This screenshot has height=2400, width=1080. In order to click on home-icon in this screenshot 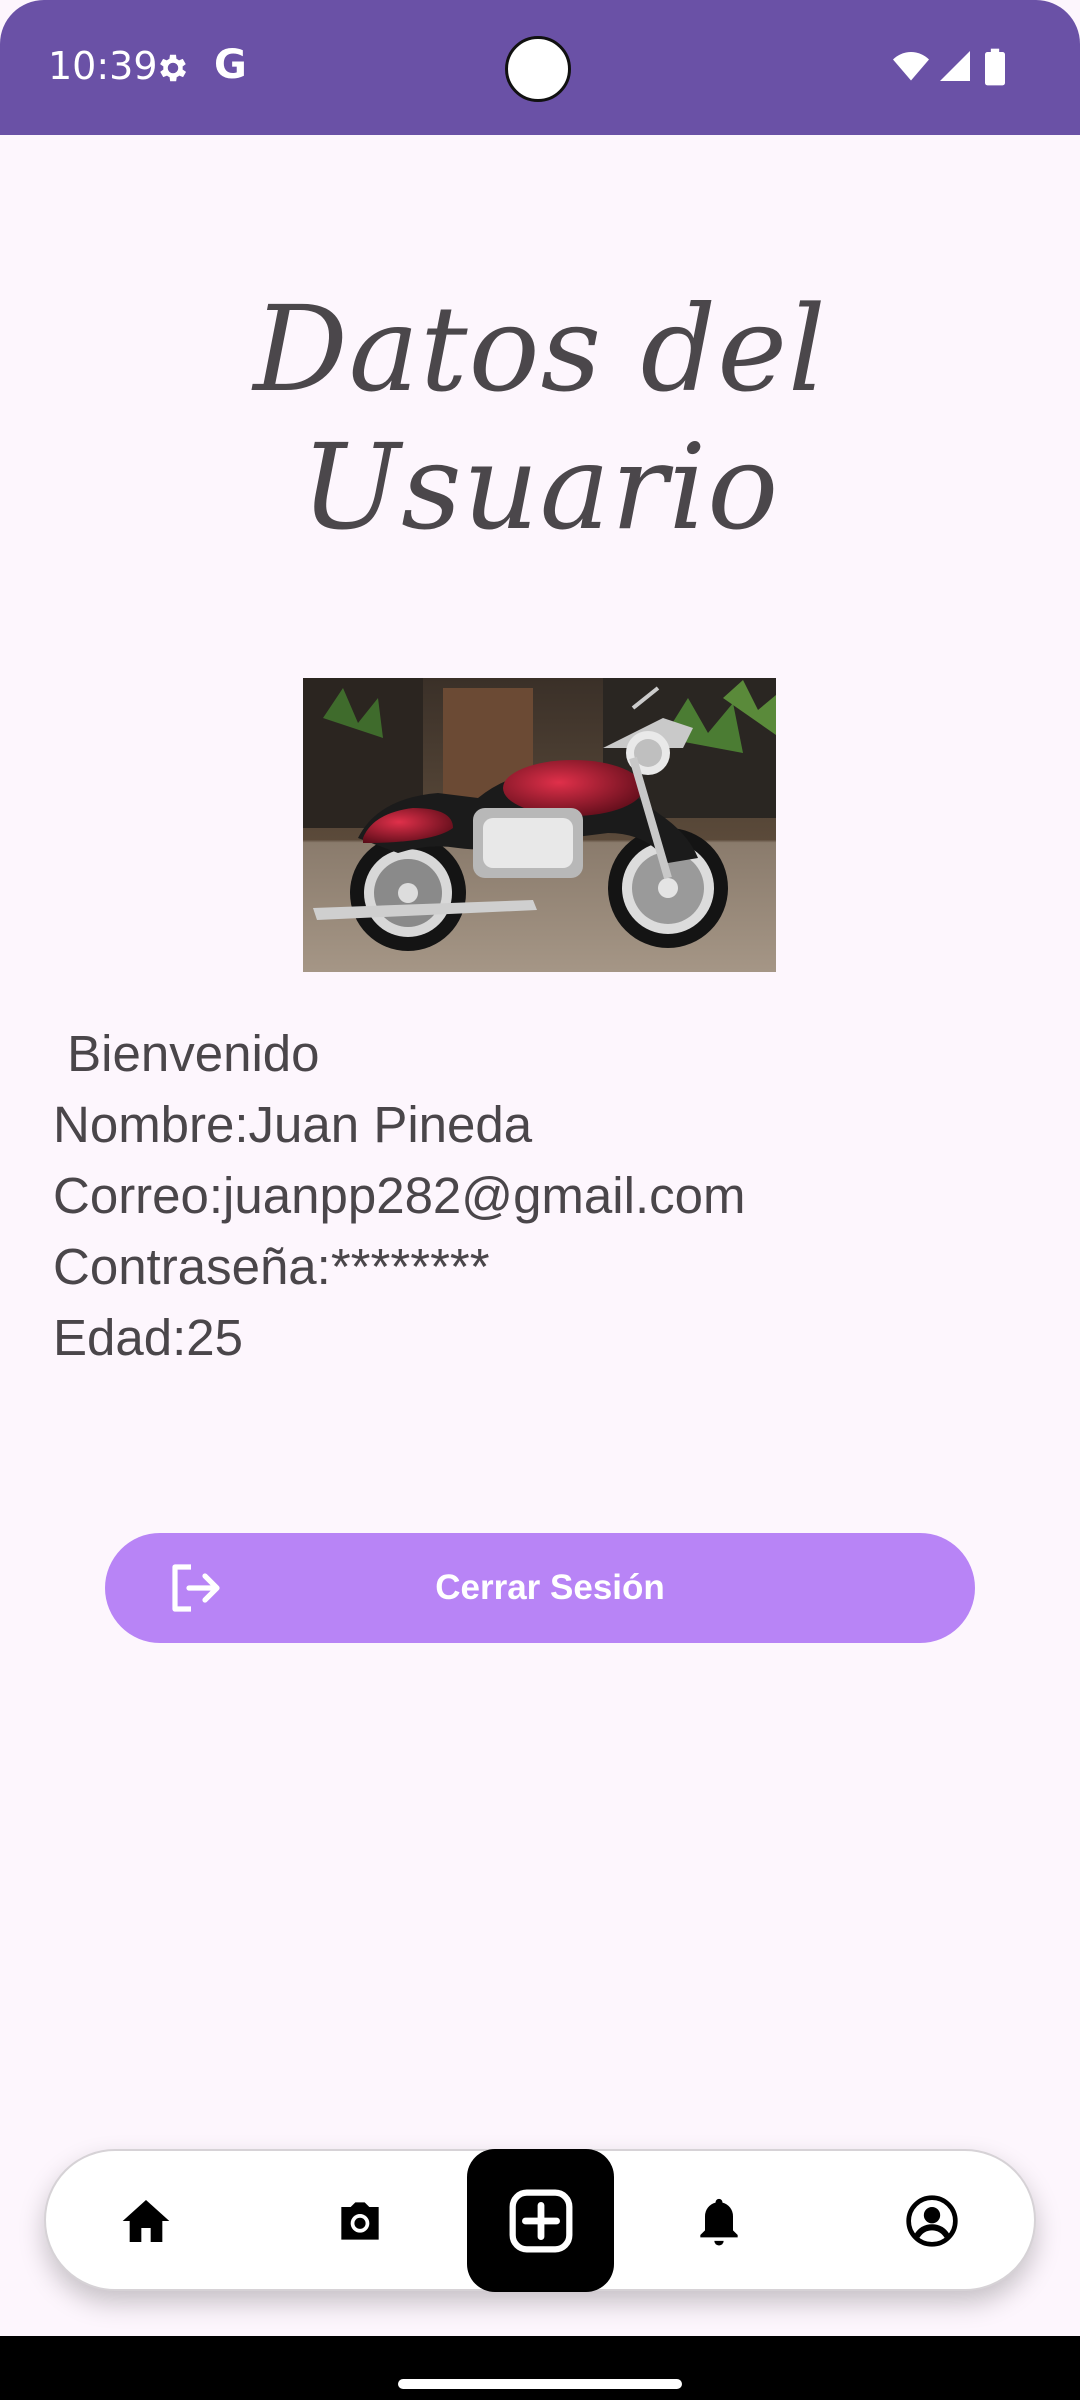, I will do `click(146, 2221)`.